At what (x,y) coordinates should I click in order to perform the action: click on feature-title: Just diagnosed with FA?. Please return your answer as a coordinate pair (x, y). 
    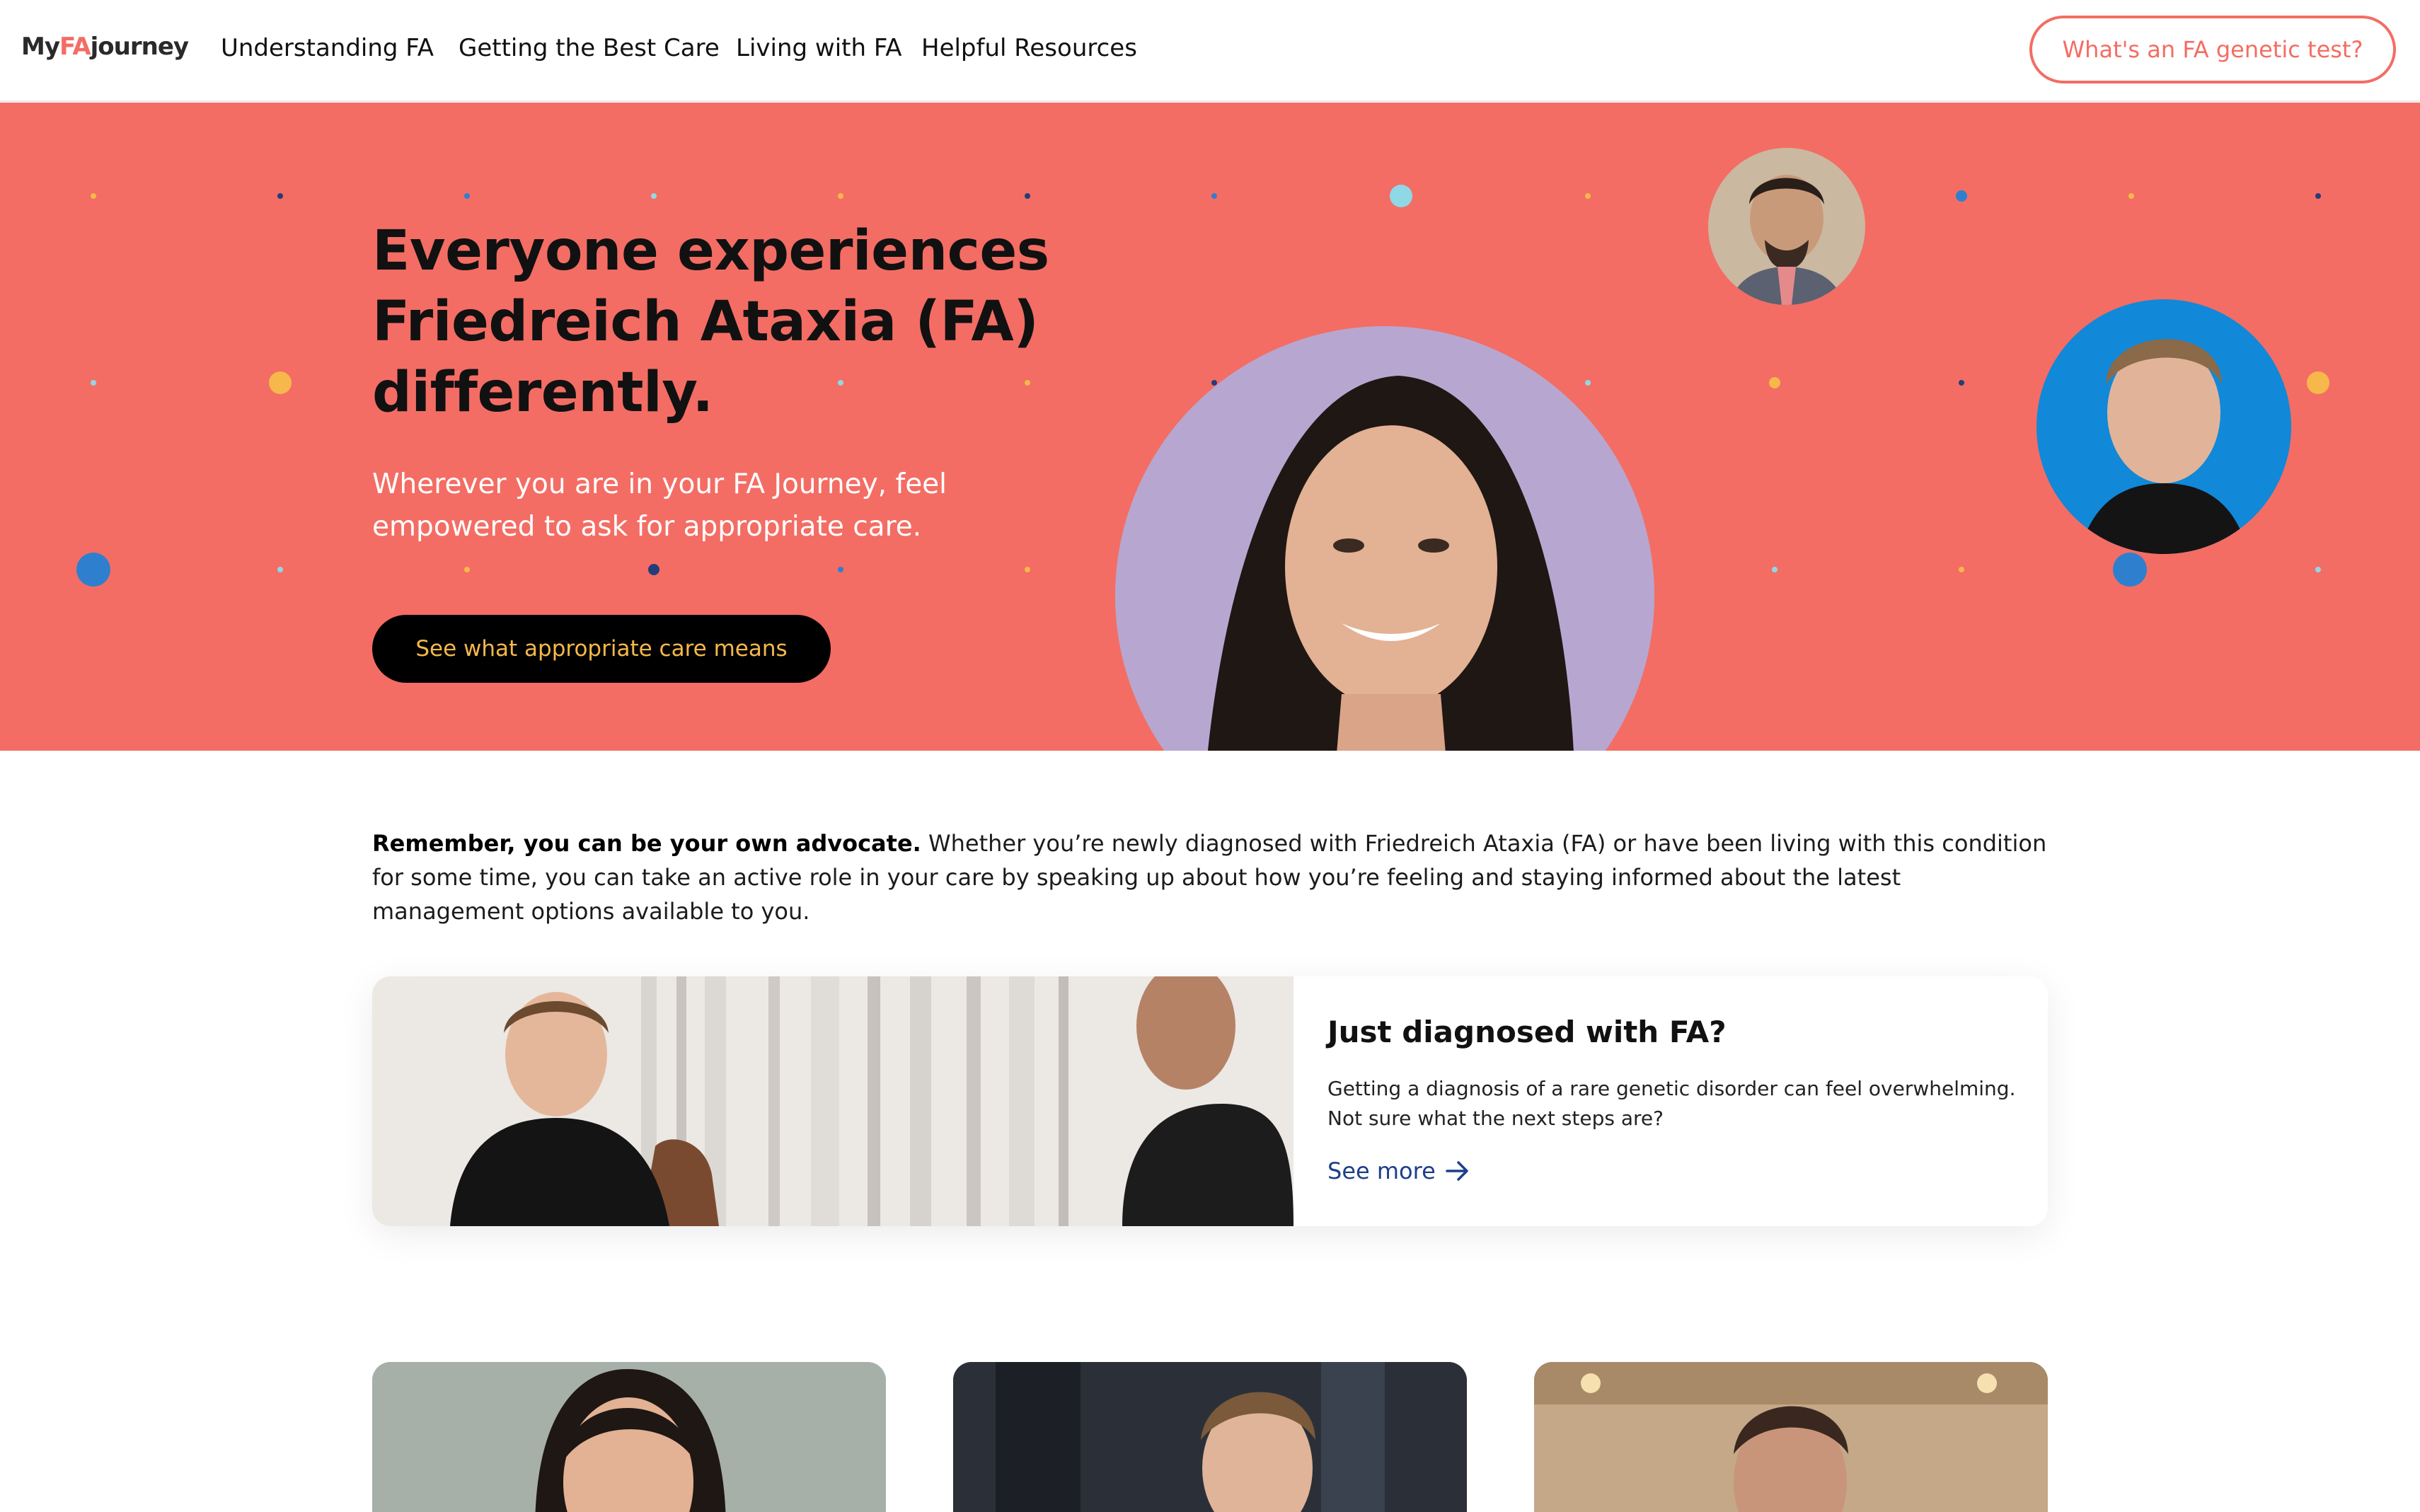
    Looking at the image, I should click on (1527, 1032).